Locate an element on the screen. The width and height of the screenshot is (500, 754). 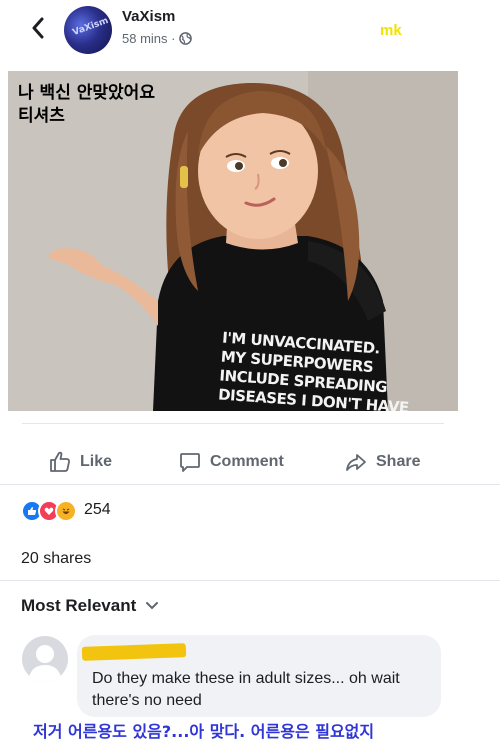
comment-label: Comment is located at coordinates (247, 461).